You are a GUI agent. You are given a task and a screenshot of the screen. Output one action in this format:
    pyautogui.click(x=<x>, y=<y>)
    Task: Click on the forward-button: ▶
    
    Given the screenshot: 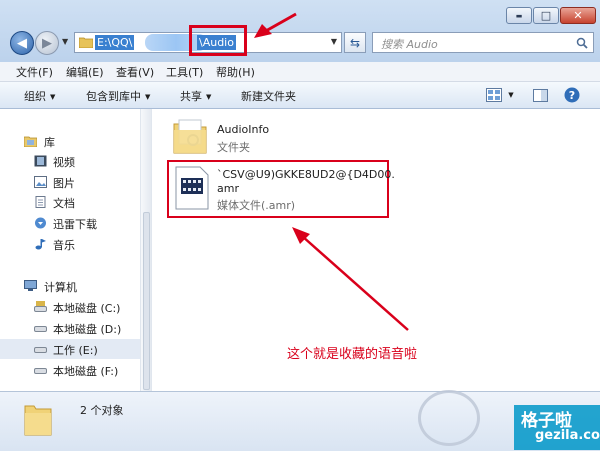 What is the action you would take?
    pyautogui.click(x=47, y=43)
    